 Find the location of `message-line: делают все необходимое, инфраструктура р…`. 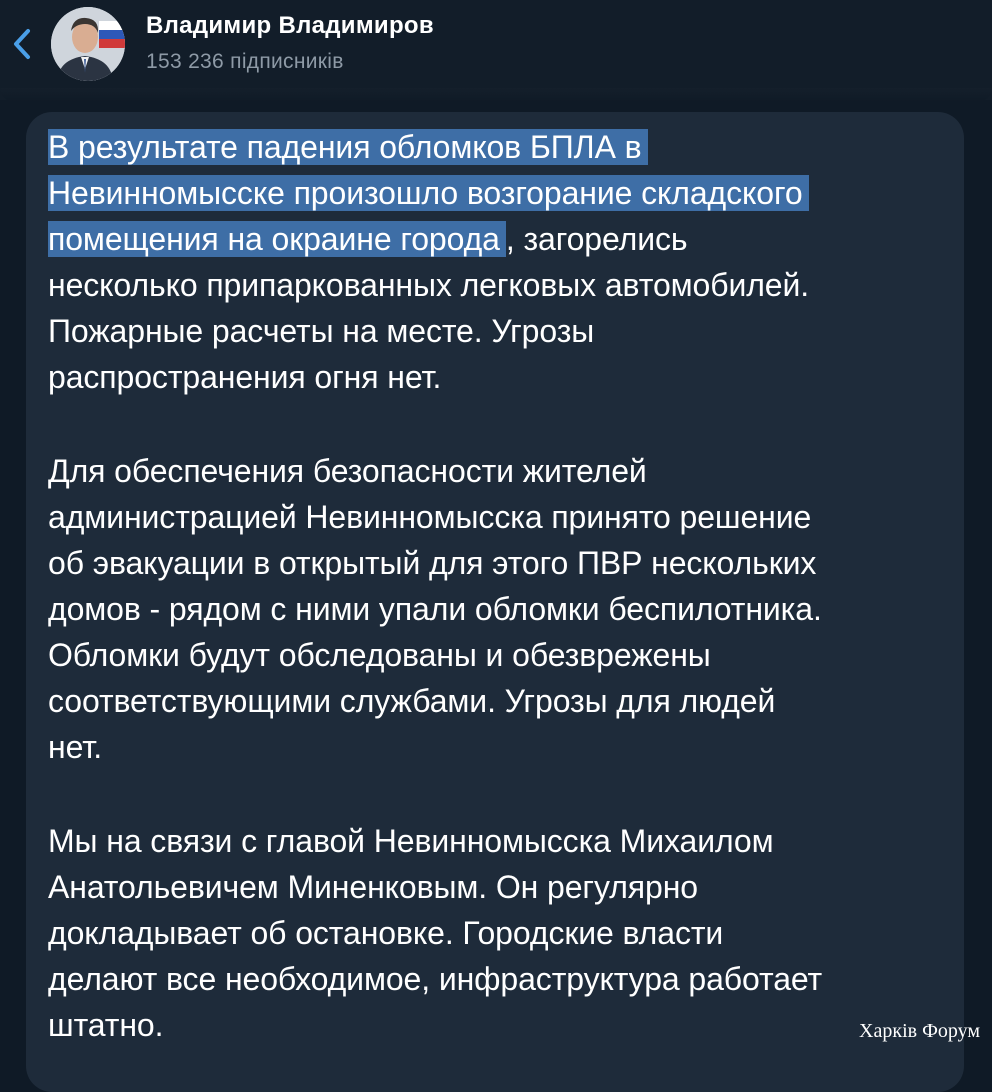

message-line: делают все необходимое, инфраструктура р… is located at coordinates (435, 979).